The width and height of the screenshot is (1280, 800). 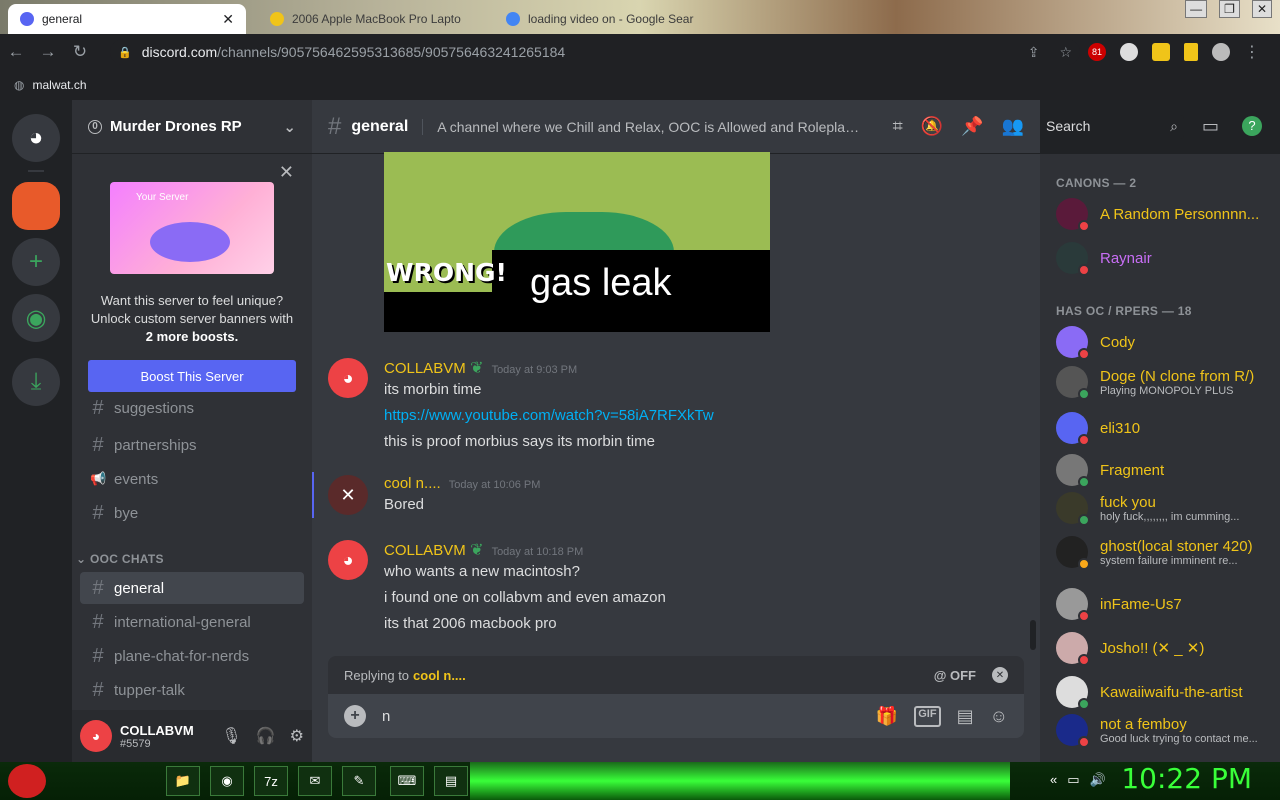 What do you see at coordinates (1166, 648) in the screenshot?
I see `member-item: Josho!! (✕ _ ✕)` at bounding box center [1166, 648].